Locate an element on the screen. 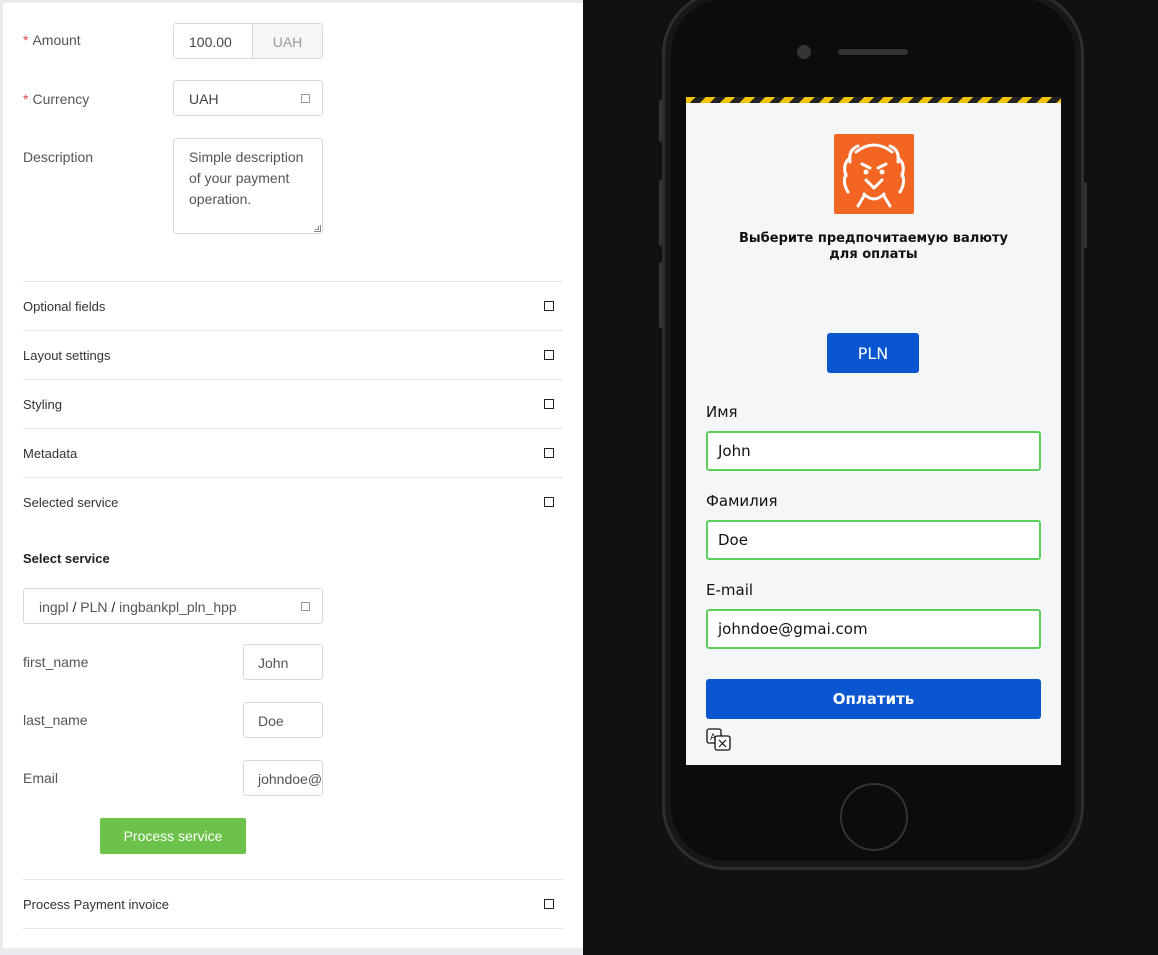 Image resolution: width=1158 pixels, height=955 pixels. currency-label: * Currency is located at coordinates (56, 99).